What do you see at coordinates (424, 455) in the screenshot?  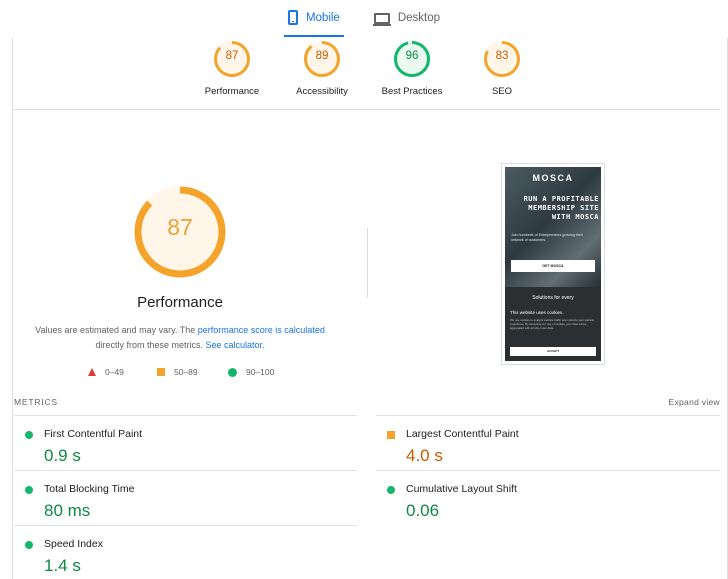 I see `metric-value: 4.0 s` at bounding box center [424, 455].